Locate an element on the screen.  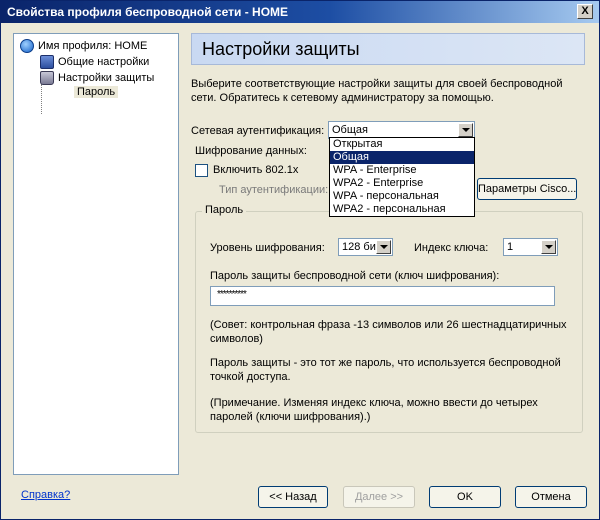
profile-icon is located at coordinates (27, 46).